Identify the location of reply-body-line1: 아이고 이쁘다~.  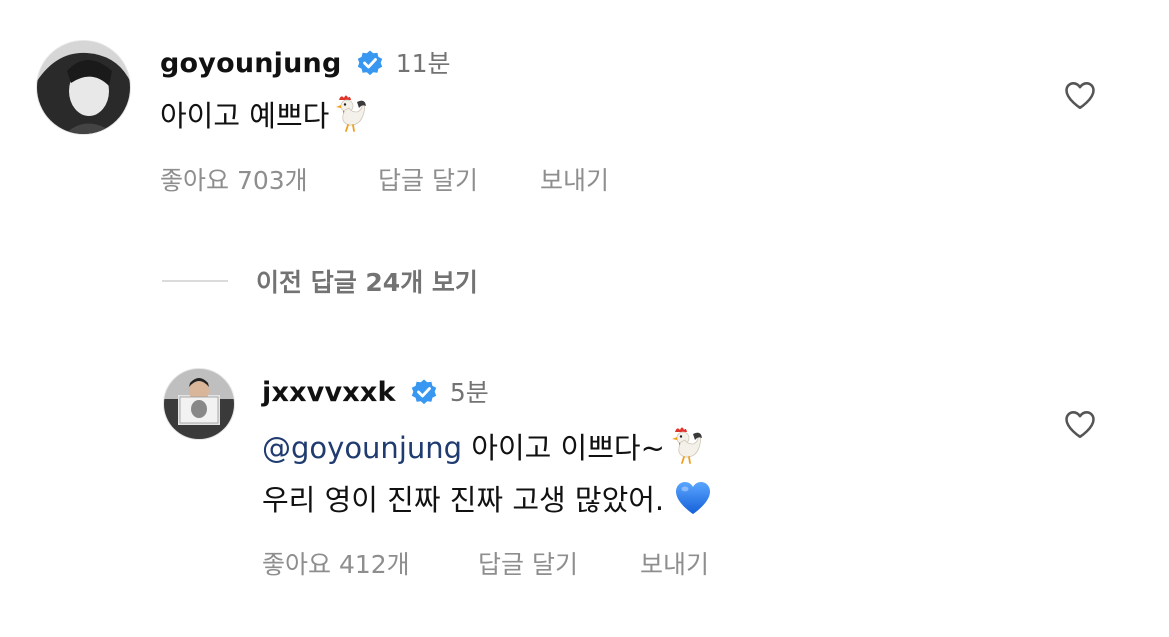
(563, 448).